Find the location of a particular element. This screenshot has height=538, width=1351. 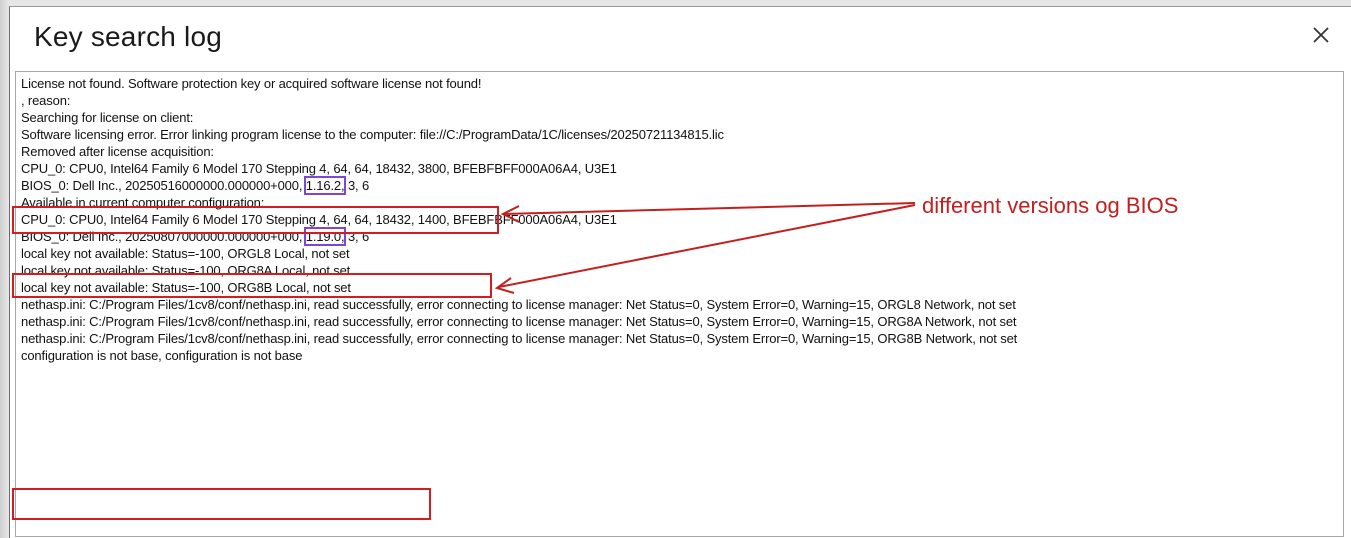

annotation-label: different versions og BIOS is located at coordinates (1050, 205).